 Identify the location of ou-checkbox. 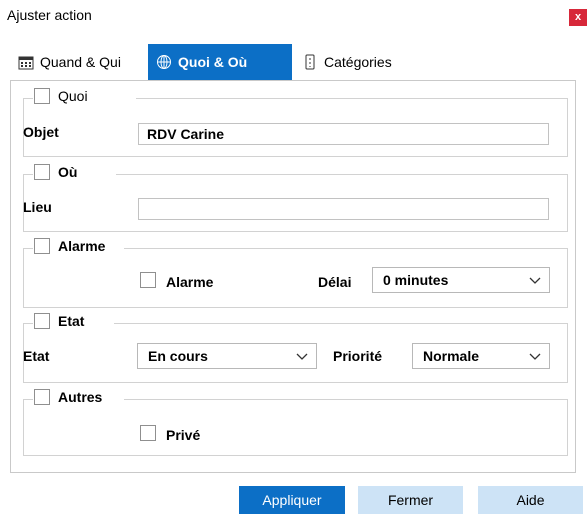
(42, 172).